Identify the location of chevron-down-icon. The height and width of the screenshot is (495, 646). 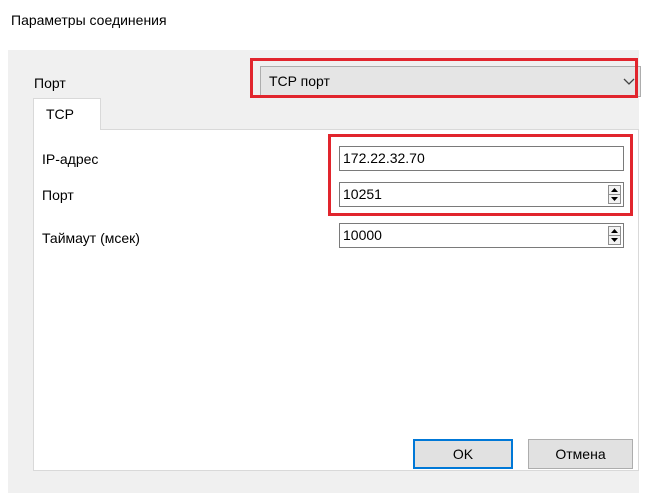
(629, 82).